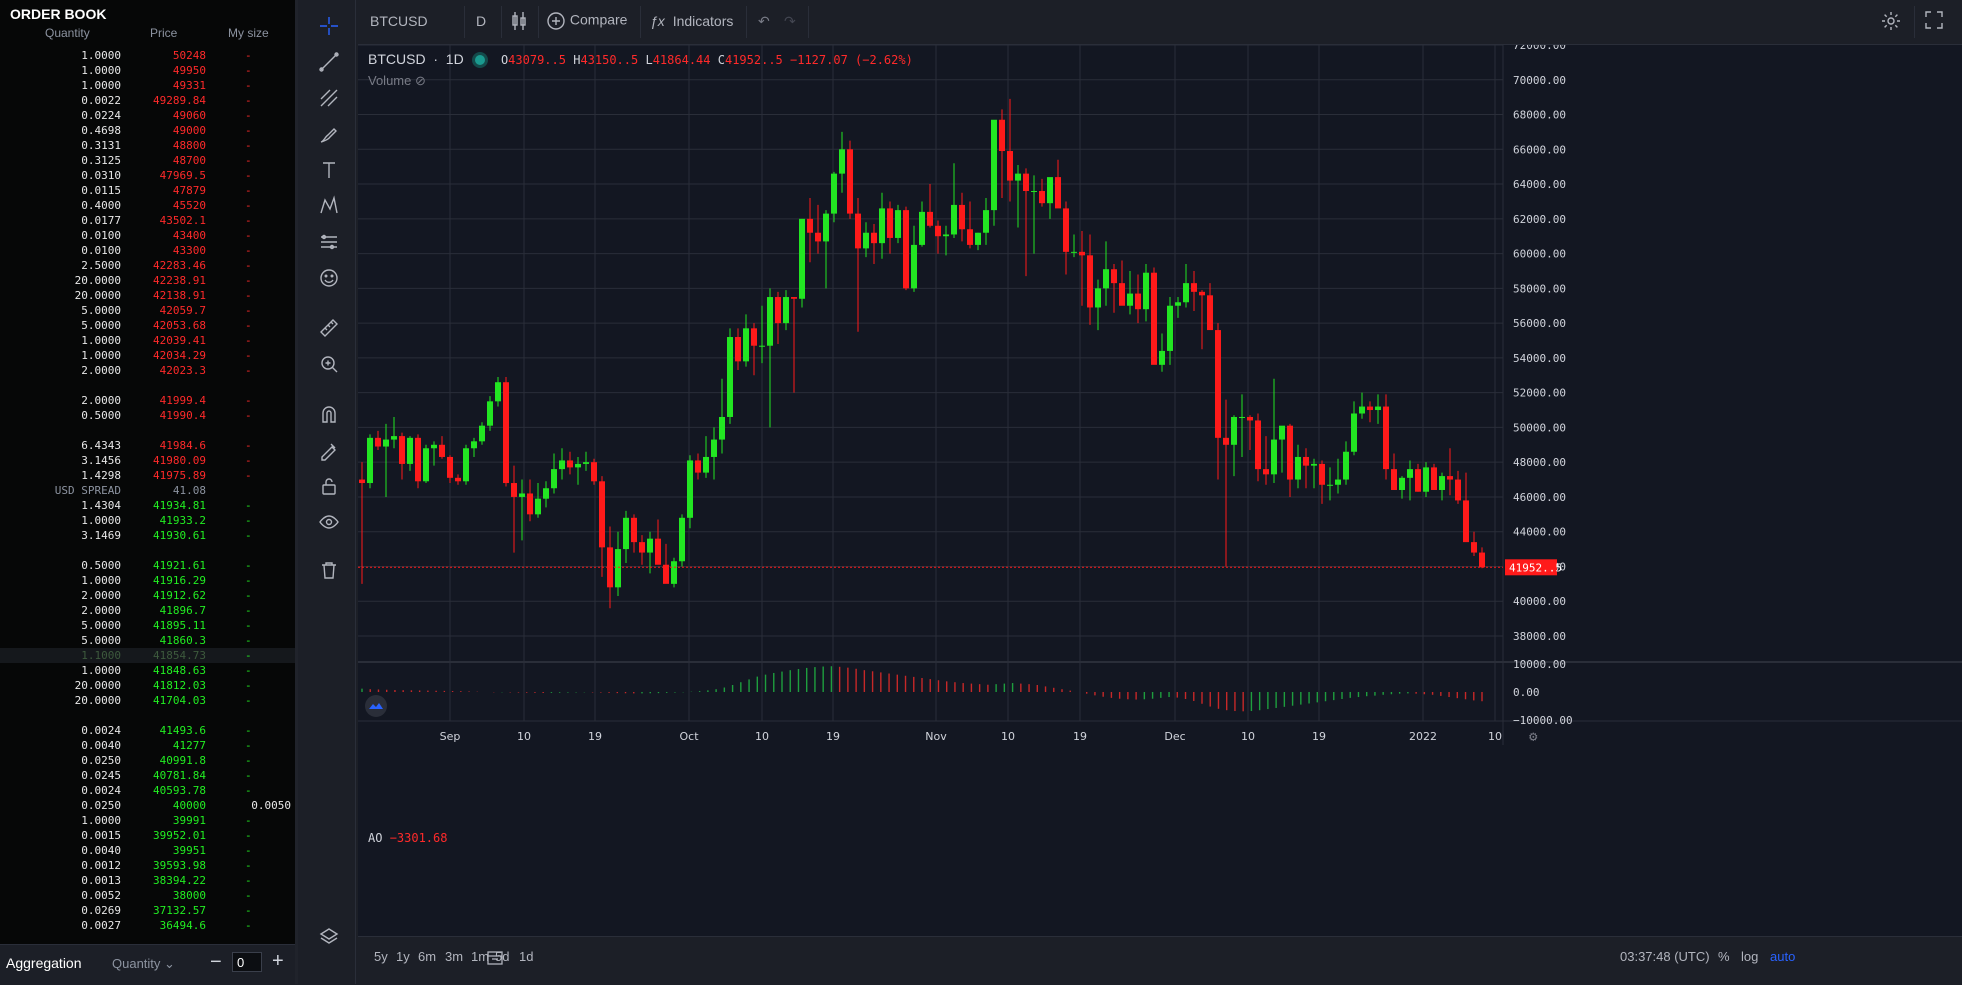 This screenshot has width=1962, height=985. I want to click on auto-toggle: auto, so click(1782, 956).